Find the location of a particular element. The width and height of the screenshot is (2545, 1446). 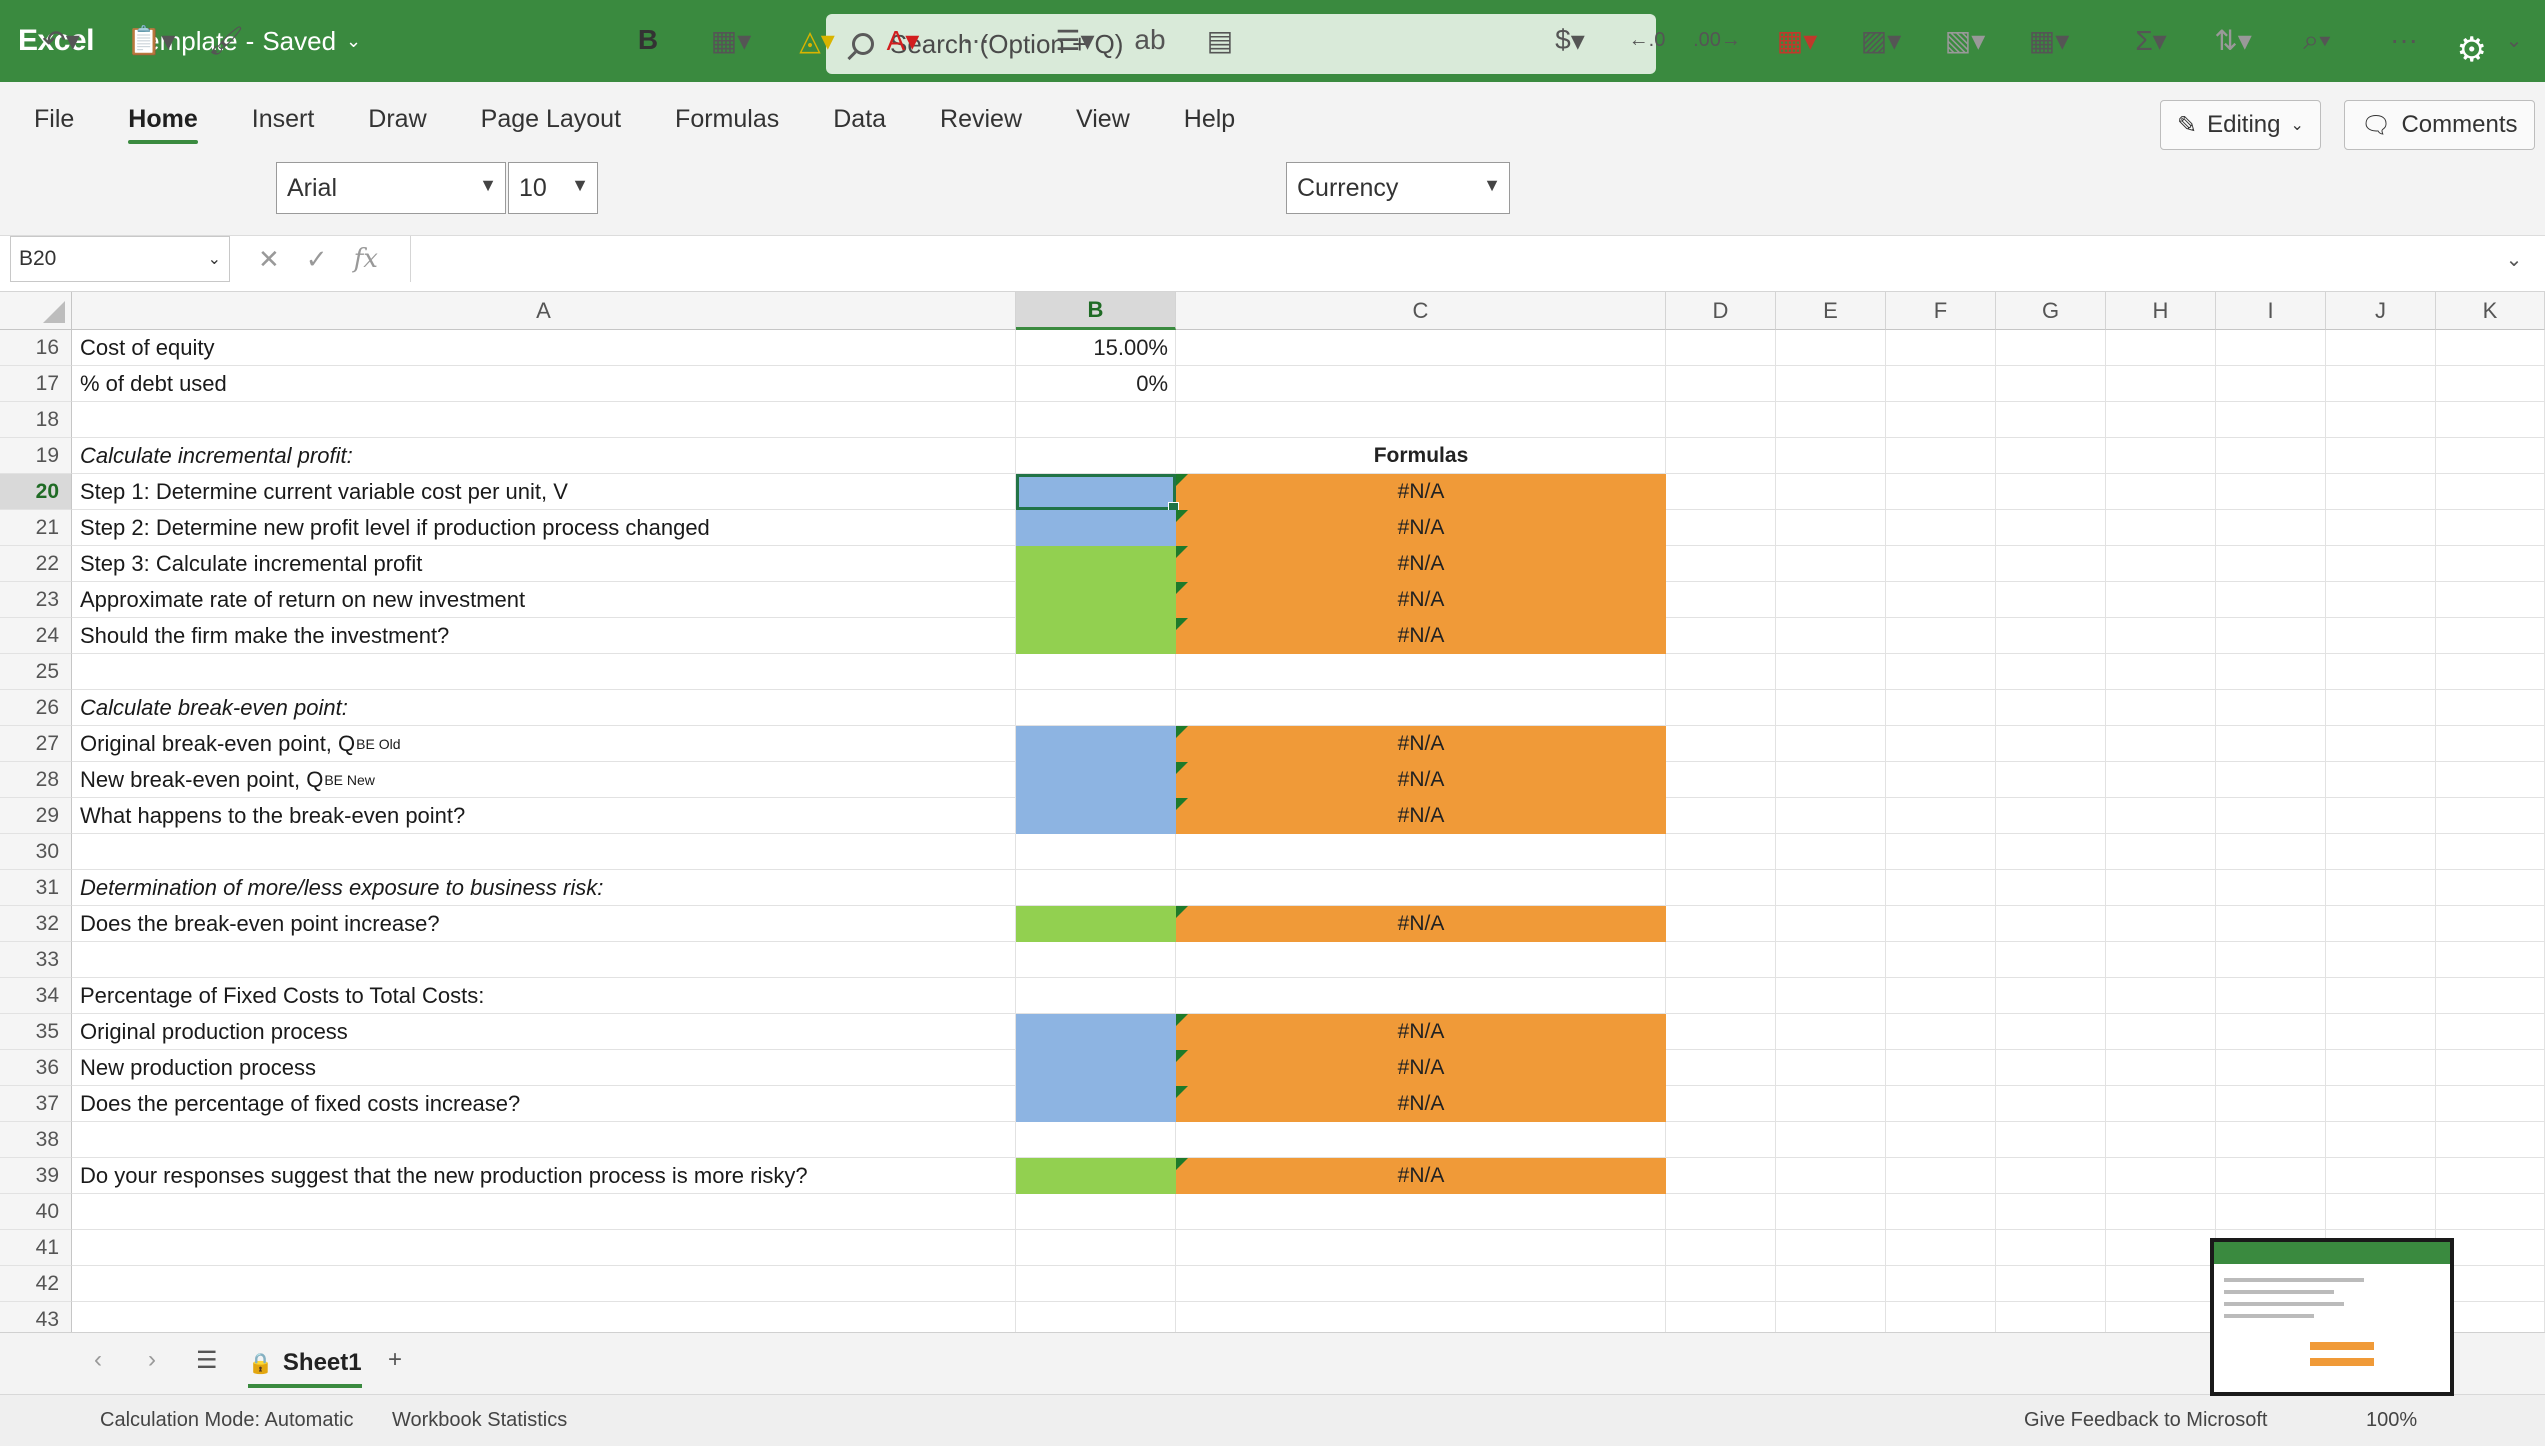

column-header-b: B is located at coordinates (1096, 311).